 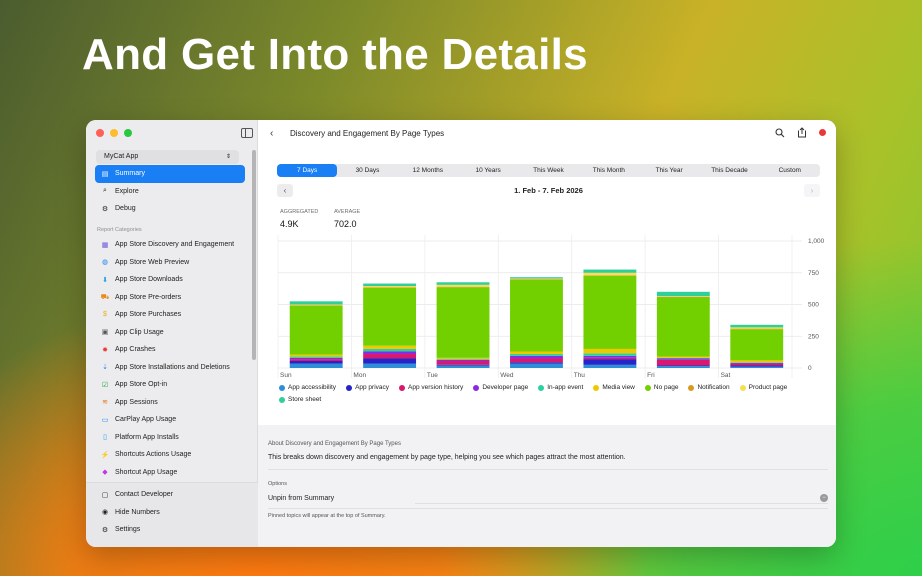 What do you see at coordinates (790, 170) in the screenshot?
I see `range-option: Custom` at bounding box center [790, 170].